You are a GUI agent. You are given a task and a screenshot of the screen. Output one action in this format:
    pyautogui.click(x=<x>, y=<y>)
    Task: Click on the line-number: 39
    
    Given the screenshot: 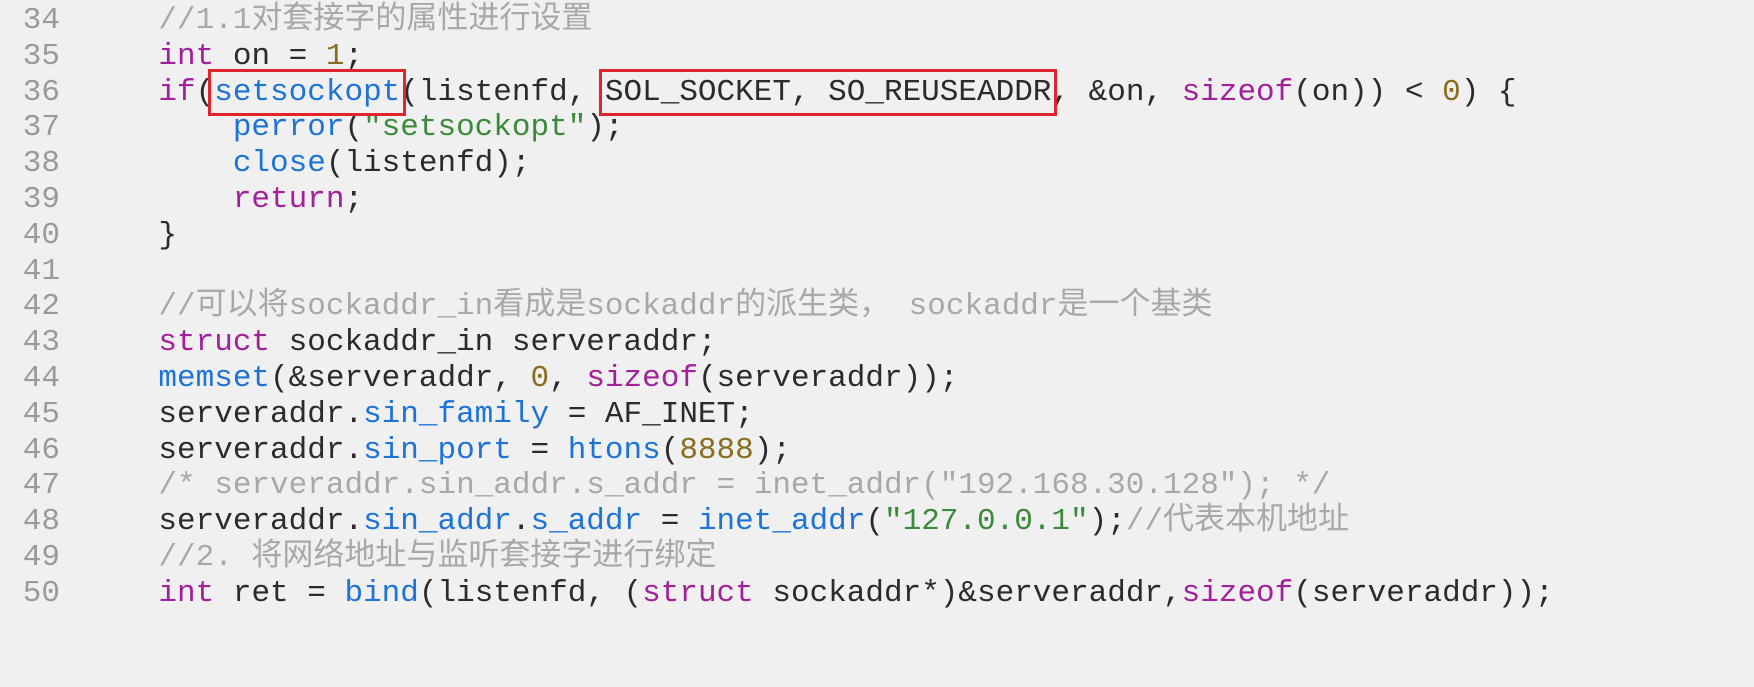 What is the action you would take?
    pyautogui.click(x=41, y=199)
    